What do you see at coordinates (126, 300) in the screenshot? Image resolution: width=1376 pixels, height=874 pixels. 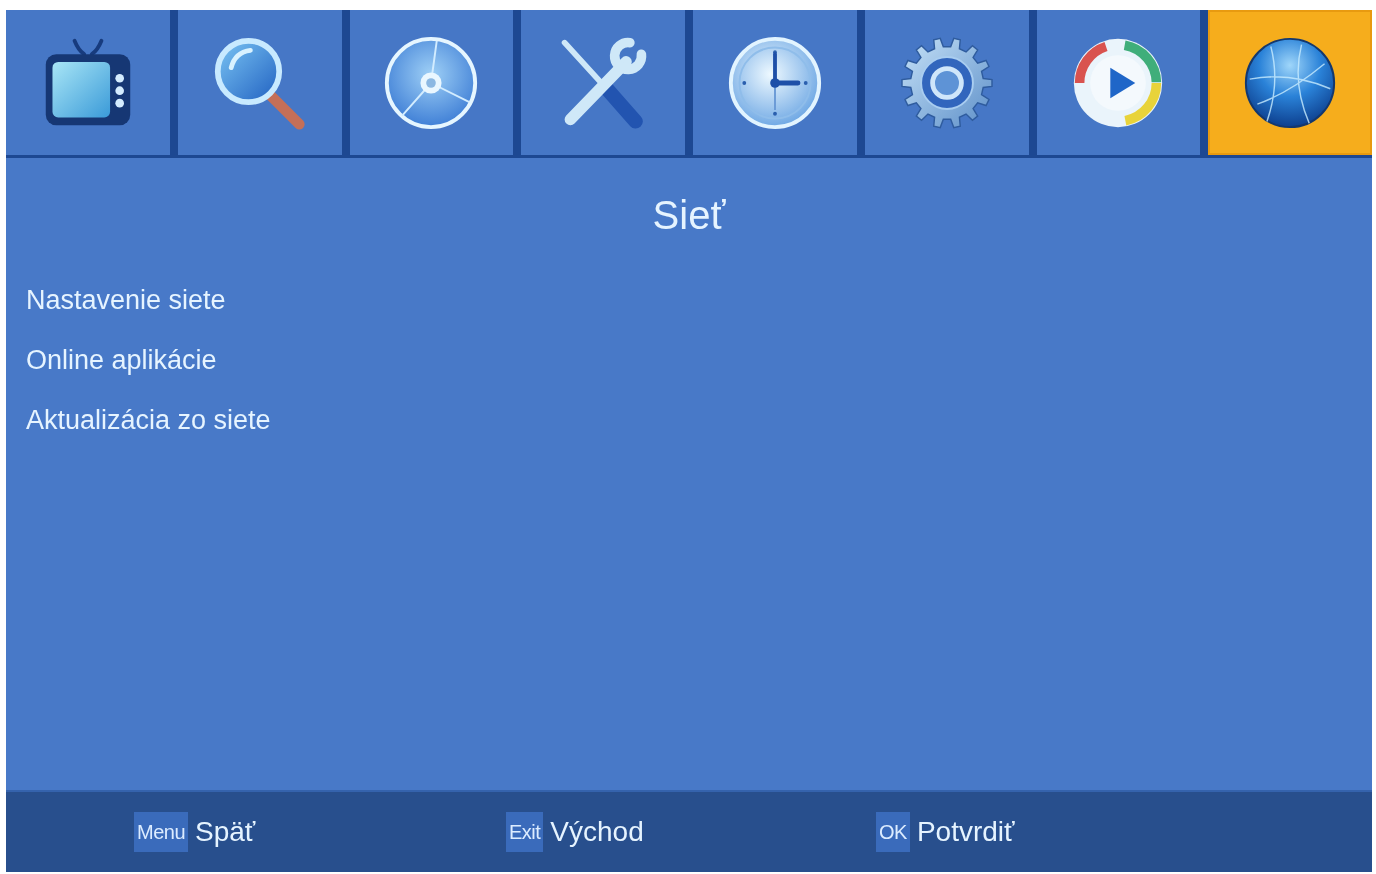 I see `menu-item: Nastavenie siete` at bounding box center [126, 300].